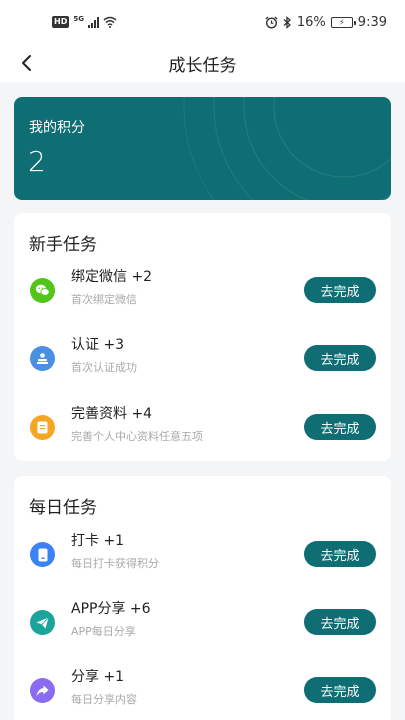  I want to click on task-description: 首次认证成功, so click(104, 367).